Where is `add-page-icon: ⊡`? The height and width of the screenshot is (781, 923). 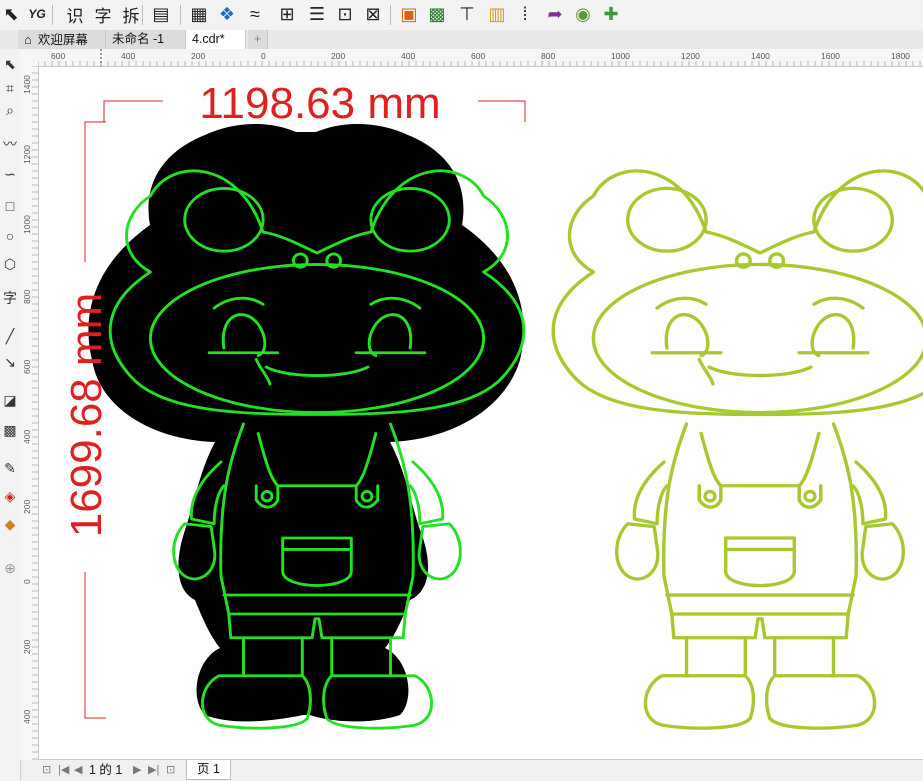 add-page-icon: ⊡ is located at coordinates (170, 770).